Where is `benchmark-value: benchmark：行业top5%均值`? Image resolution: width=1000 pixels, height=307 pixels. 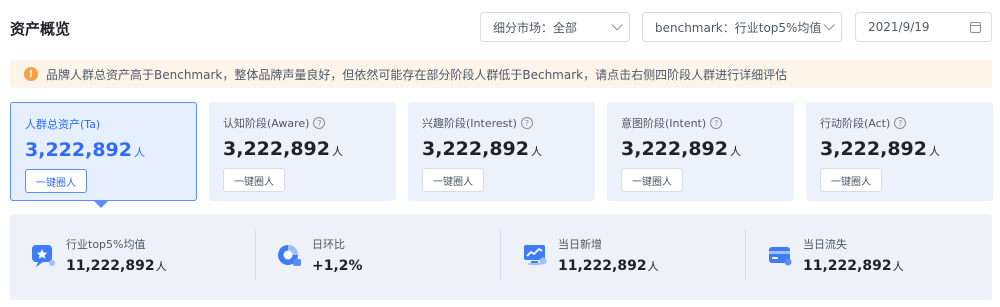
benchmark-value: benchmark：行业top5%均值 is located at coordinates (738, 27).